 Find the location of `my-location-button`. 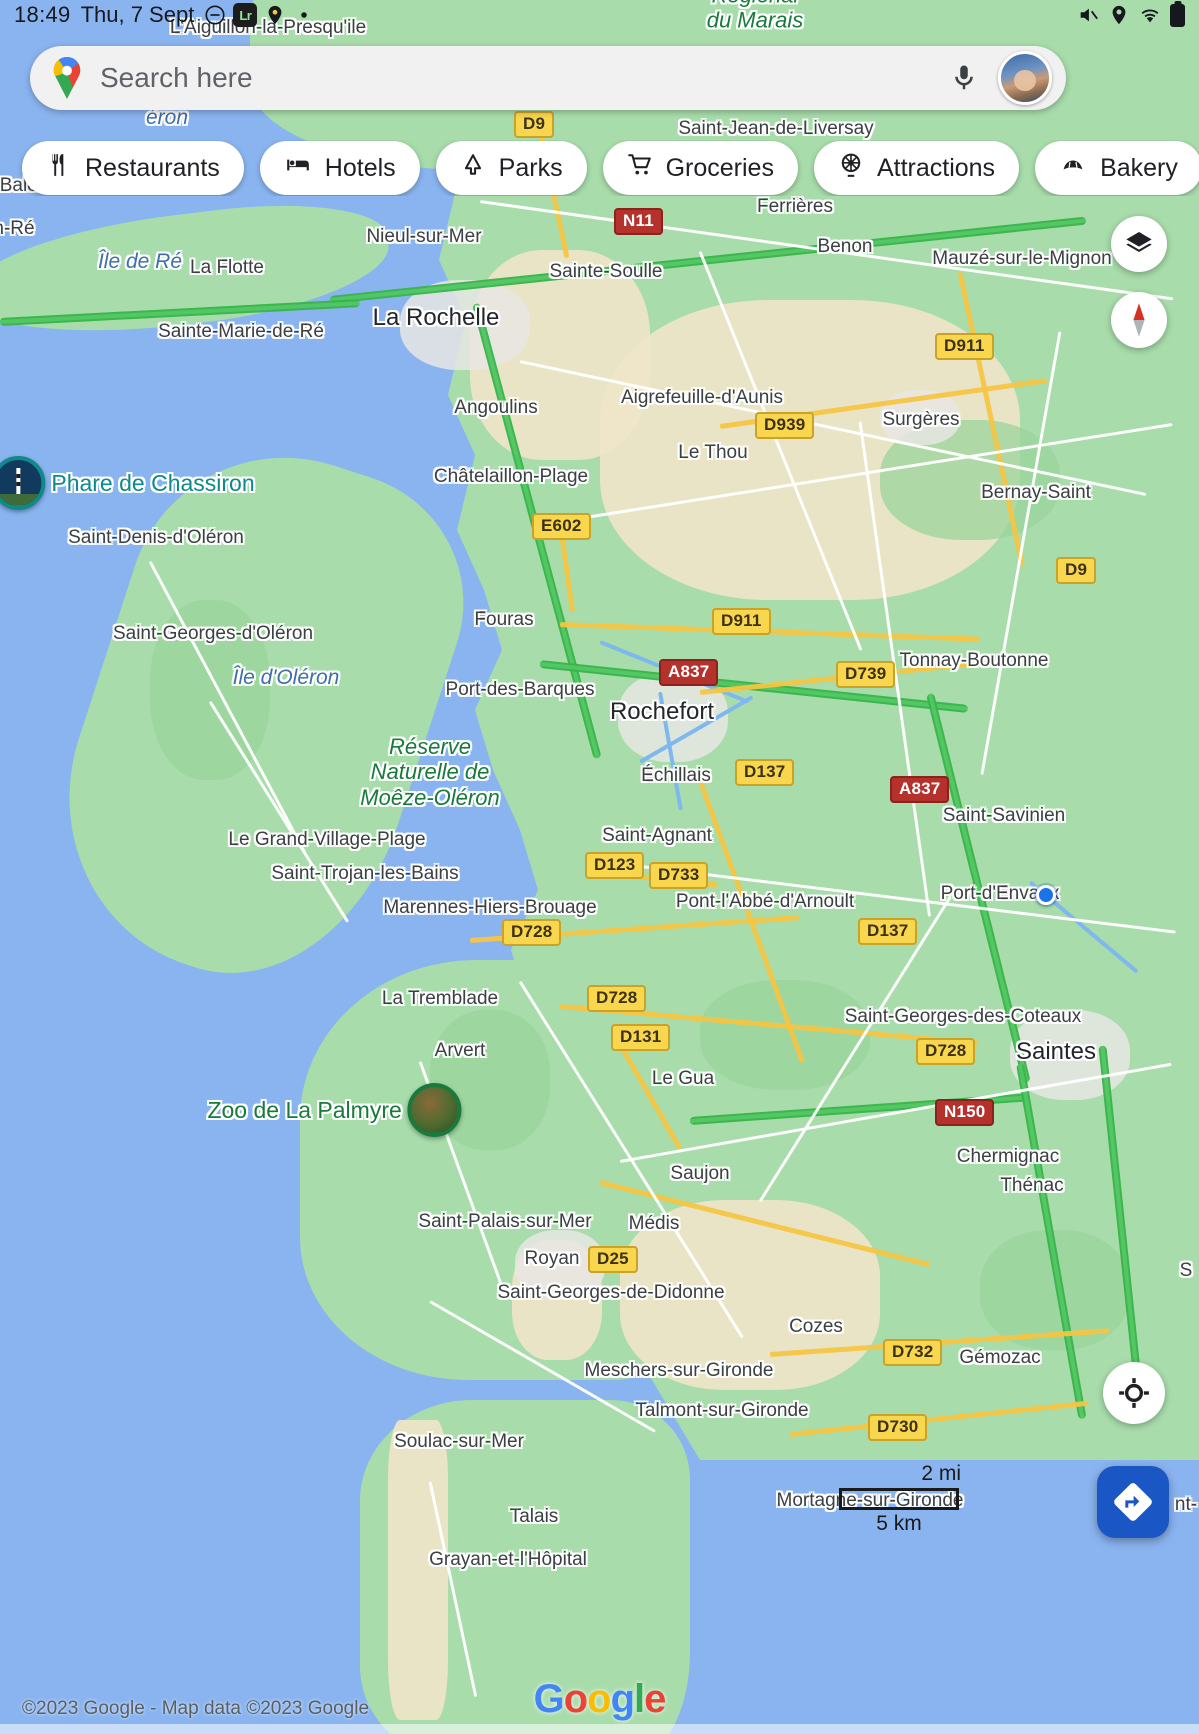

my-location-button is located at coordinates (1134, 1393).